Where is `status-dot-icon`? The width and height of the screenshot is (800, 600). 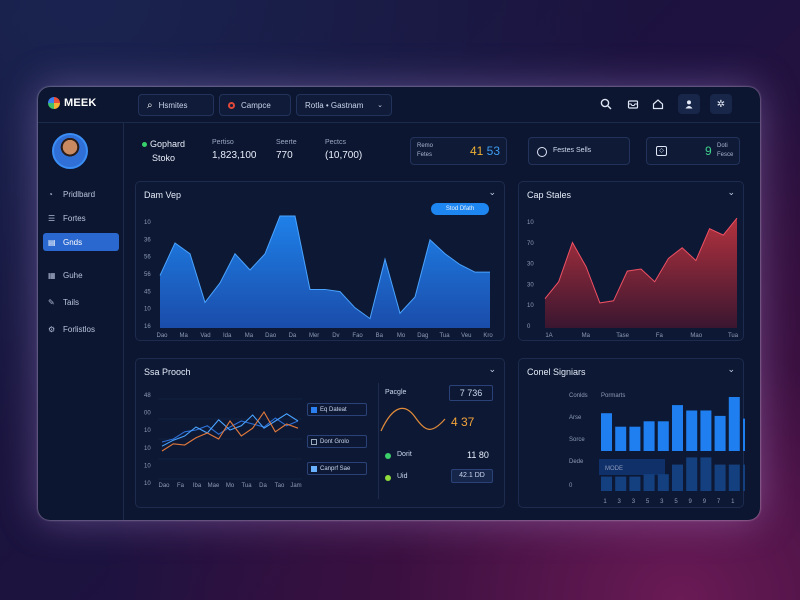
status-dot-icon is located at coordinates (388, 456).